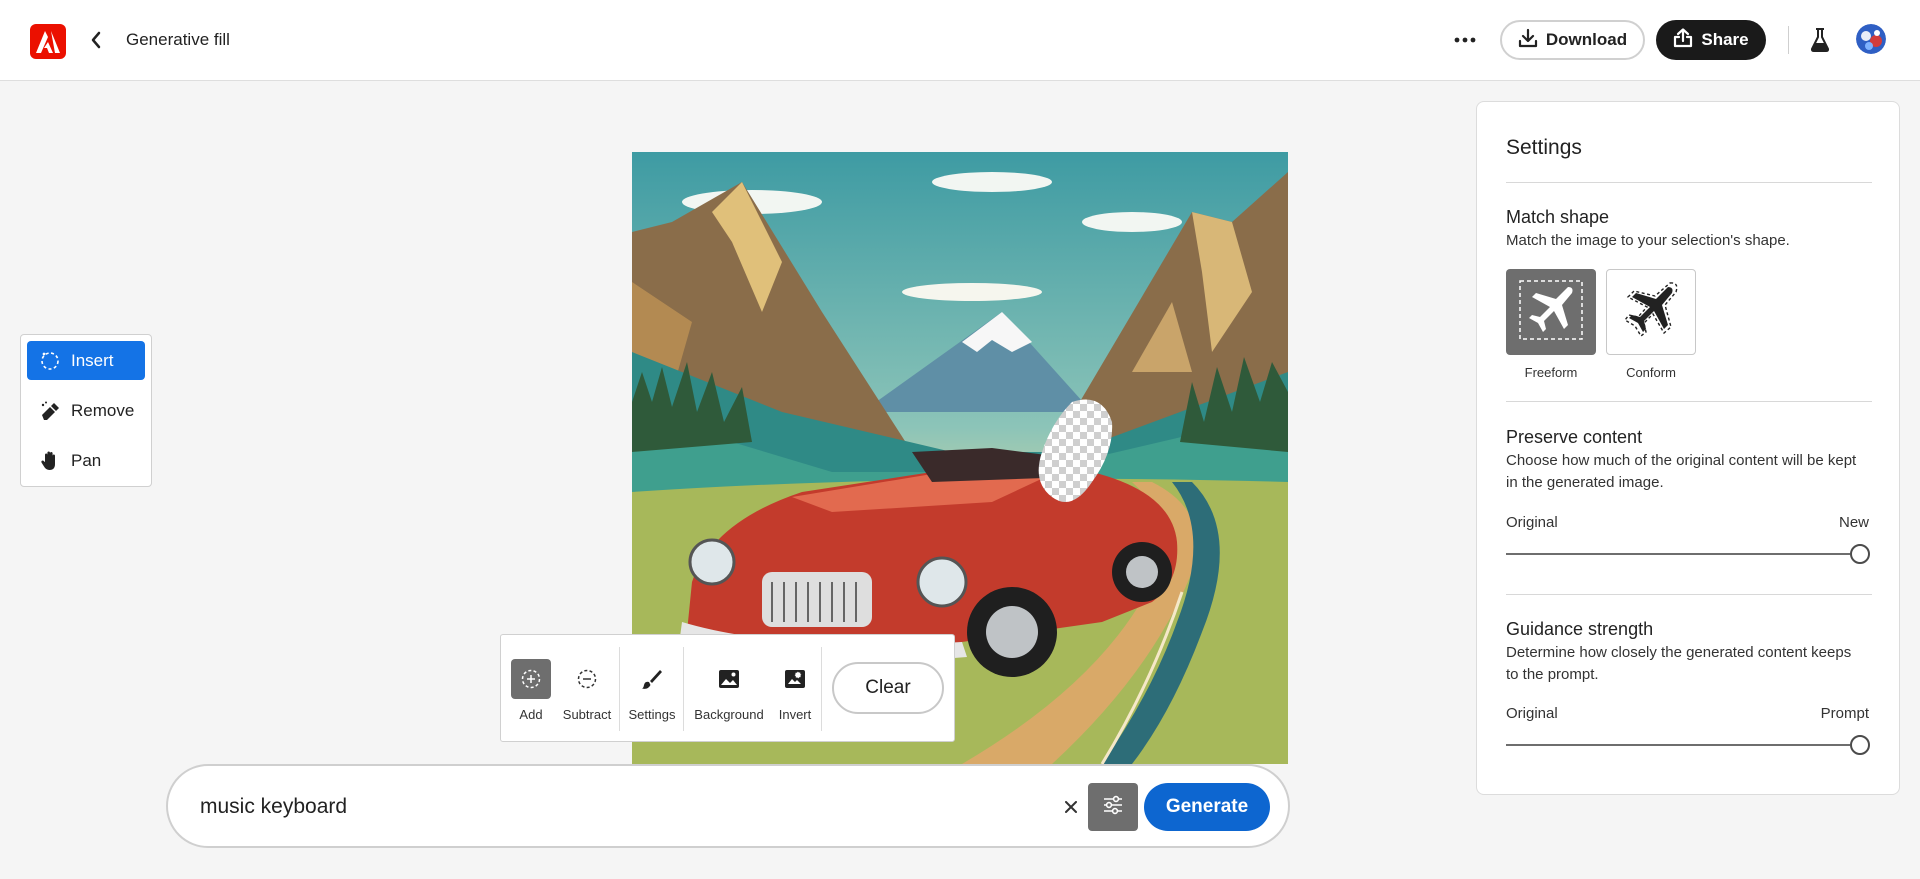 The image size is (1920, 879). What do you see at coordinates (960, 40) in the screenshot?
I see `top-bar: Generative fill Download Share` at bounding box center [960, 40].